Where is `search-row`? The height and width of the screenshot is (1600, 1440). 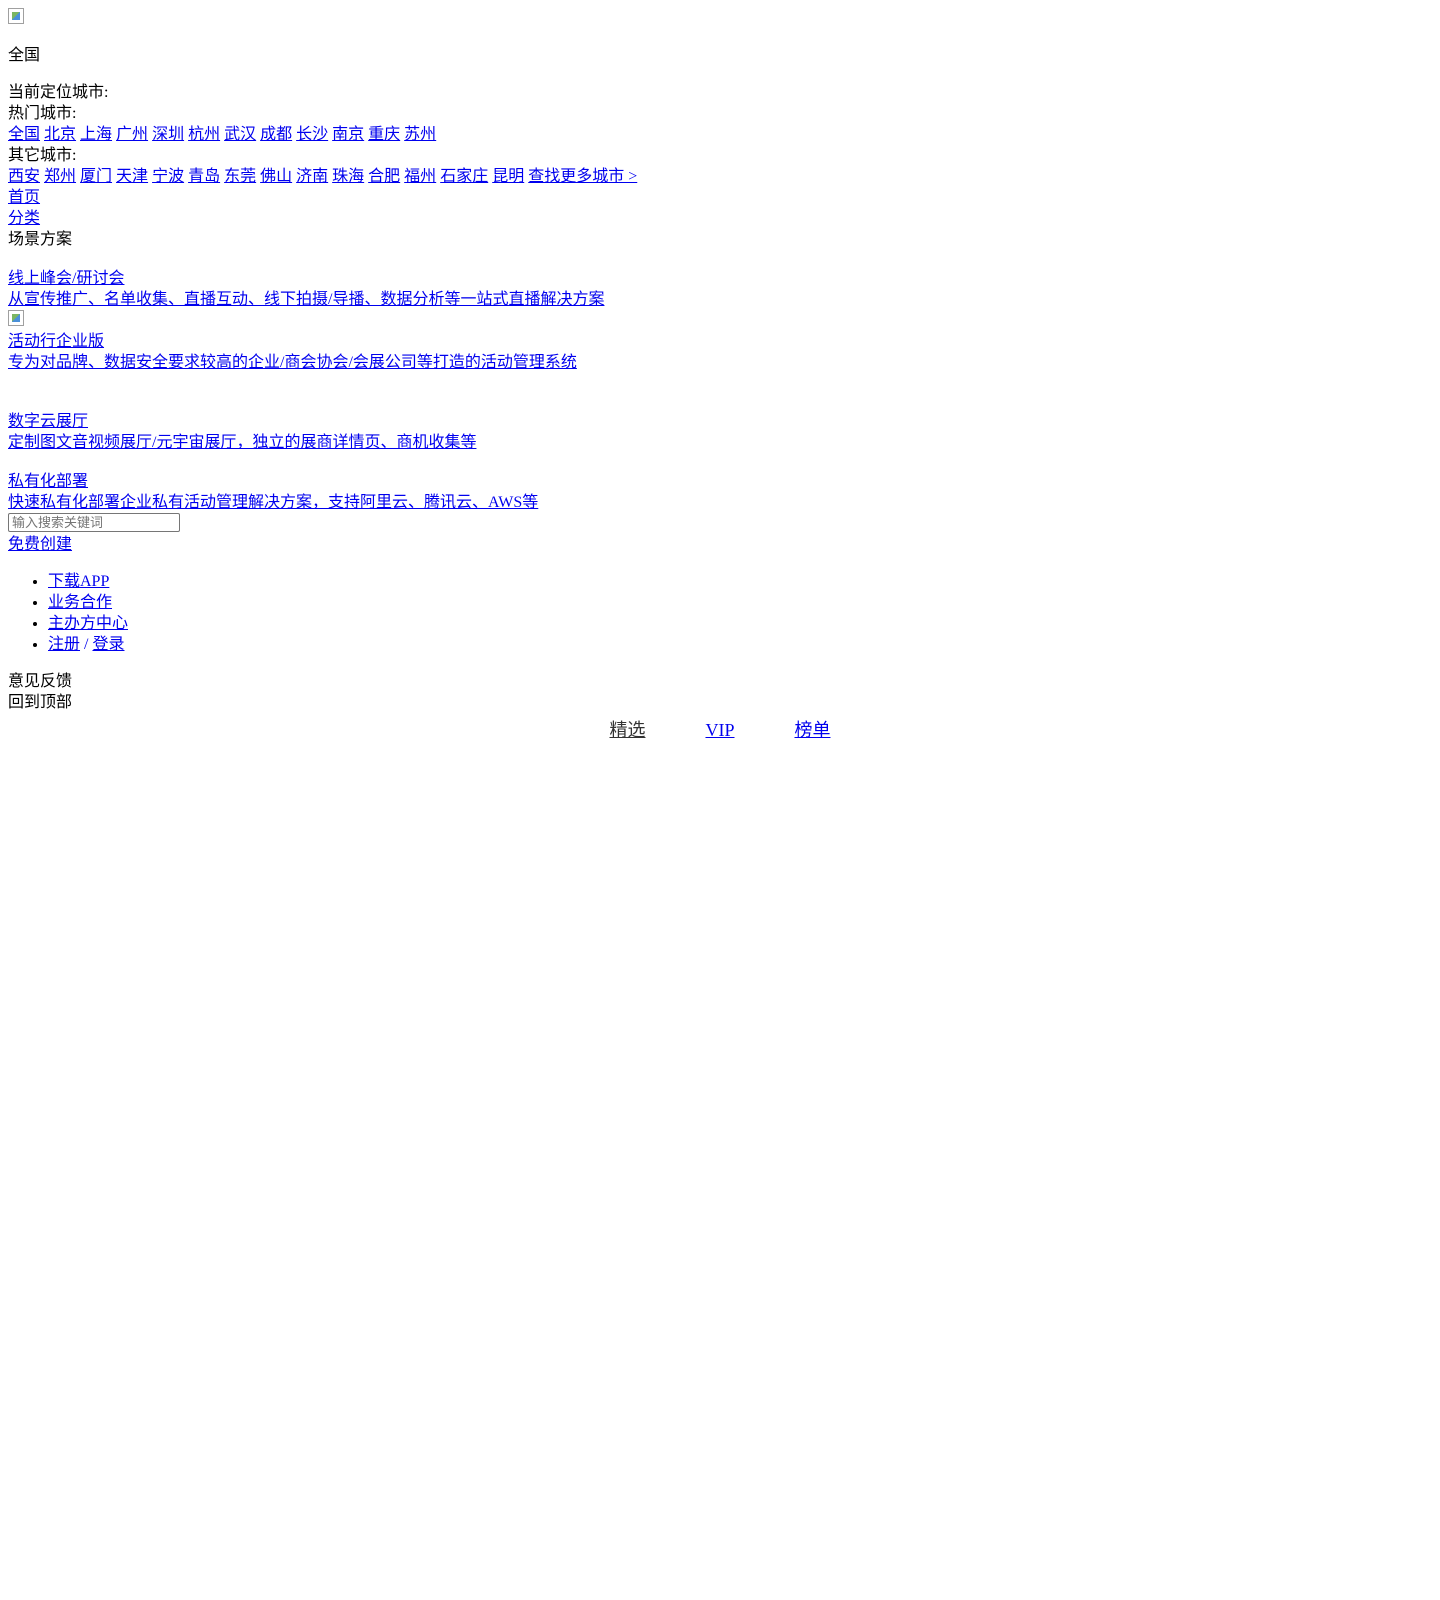
search-row is located at coordinates (720, 523).